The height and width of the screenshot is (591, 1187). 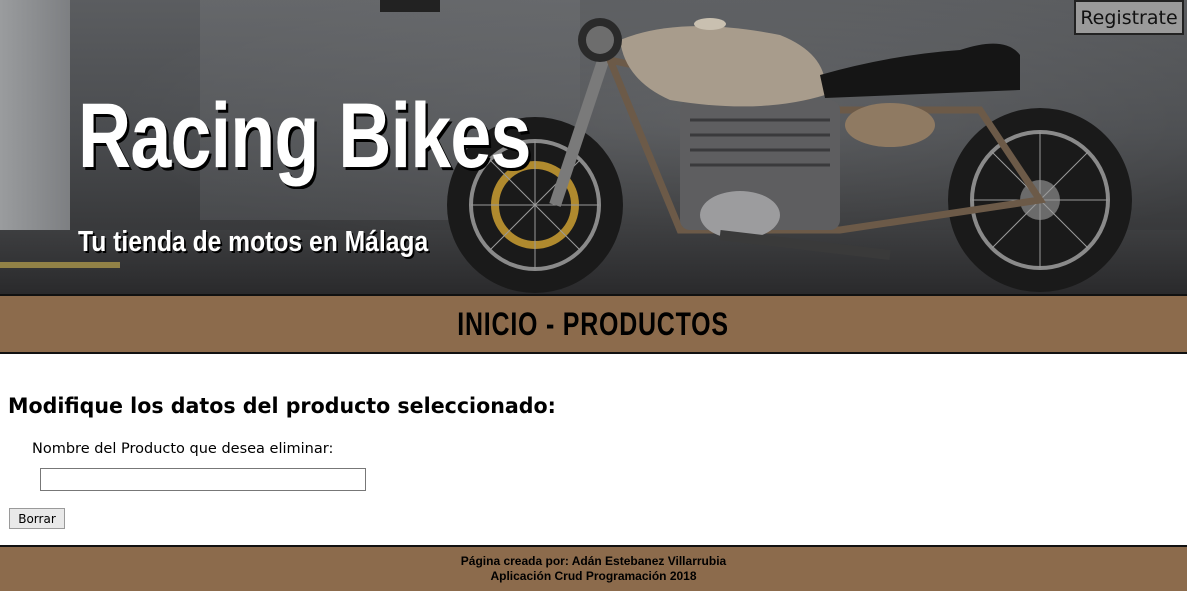 What do you see at coordinates (646, 324) in the screenshot?
I see `nav-link-productos: PRODUCTOS` at bounding box center [646, 324].